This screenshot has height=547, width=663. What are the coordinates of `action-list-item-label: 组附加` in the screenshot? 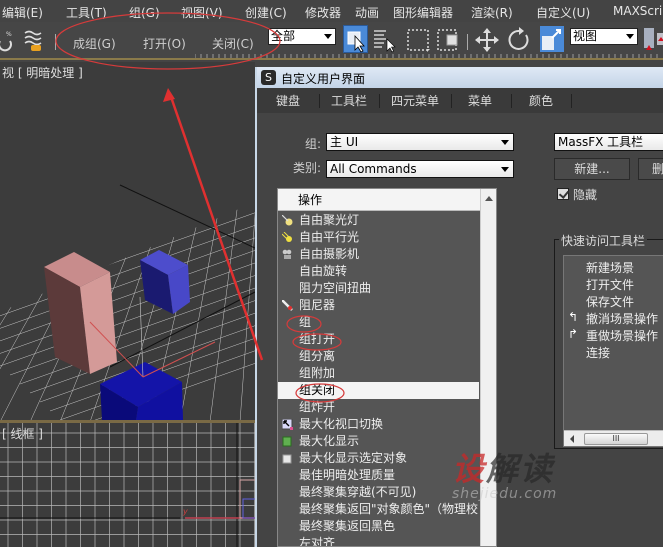 It's located at (317, 373).